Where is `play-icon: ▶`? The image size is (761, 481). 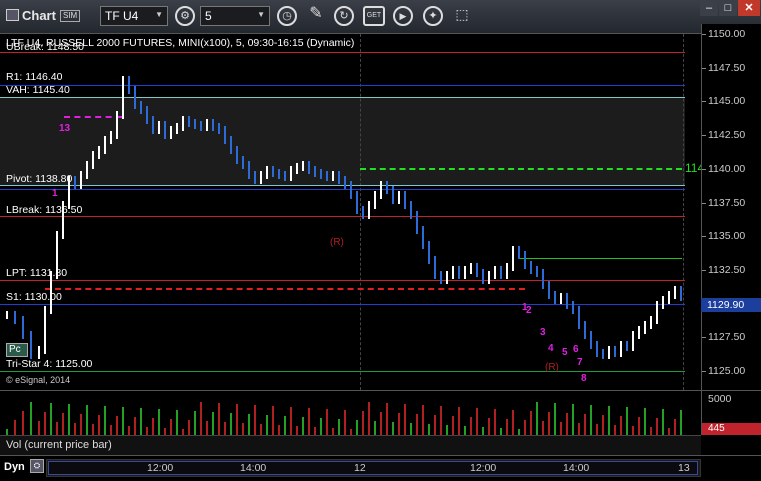 play-icon: ▶ is located at coordinates (403, 16).